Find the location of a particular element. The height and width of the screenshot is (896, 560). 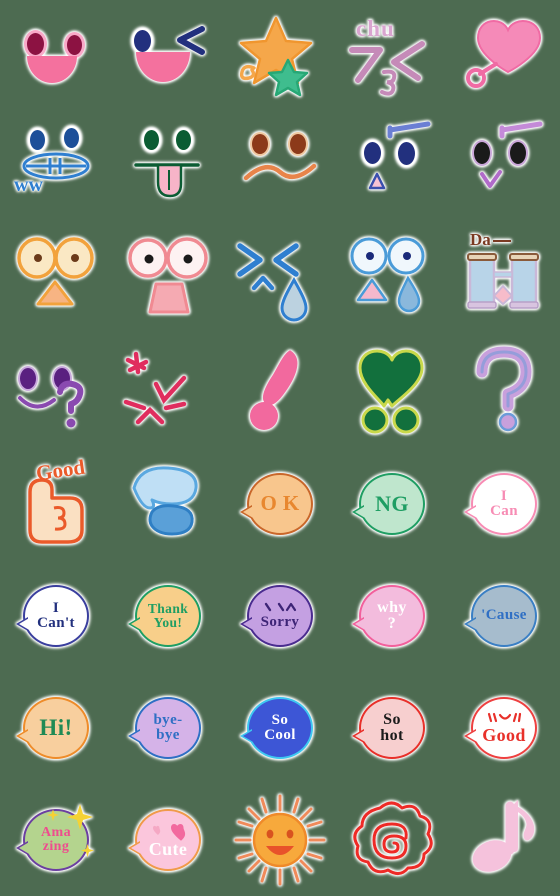

bubble-i-can: I Can is located at coordinates (504, 504).